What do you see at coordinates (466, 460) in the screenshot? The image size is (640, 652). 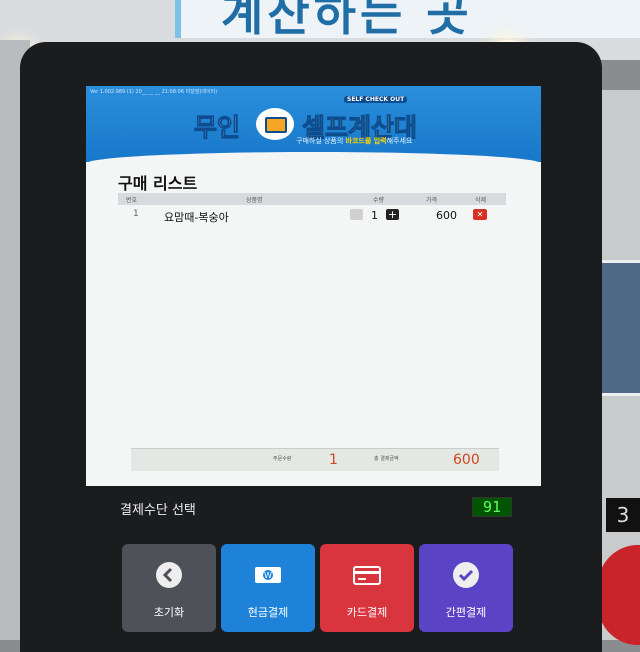 I see `total-amount-value: 600` at bounding box center [466, 460].